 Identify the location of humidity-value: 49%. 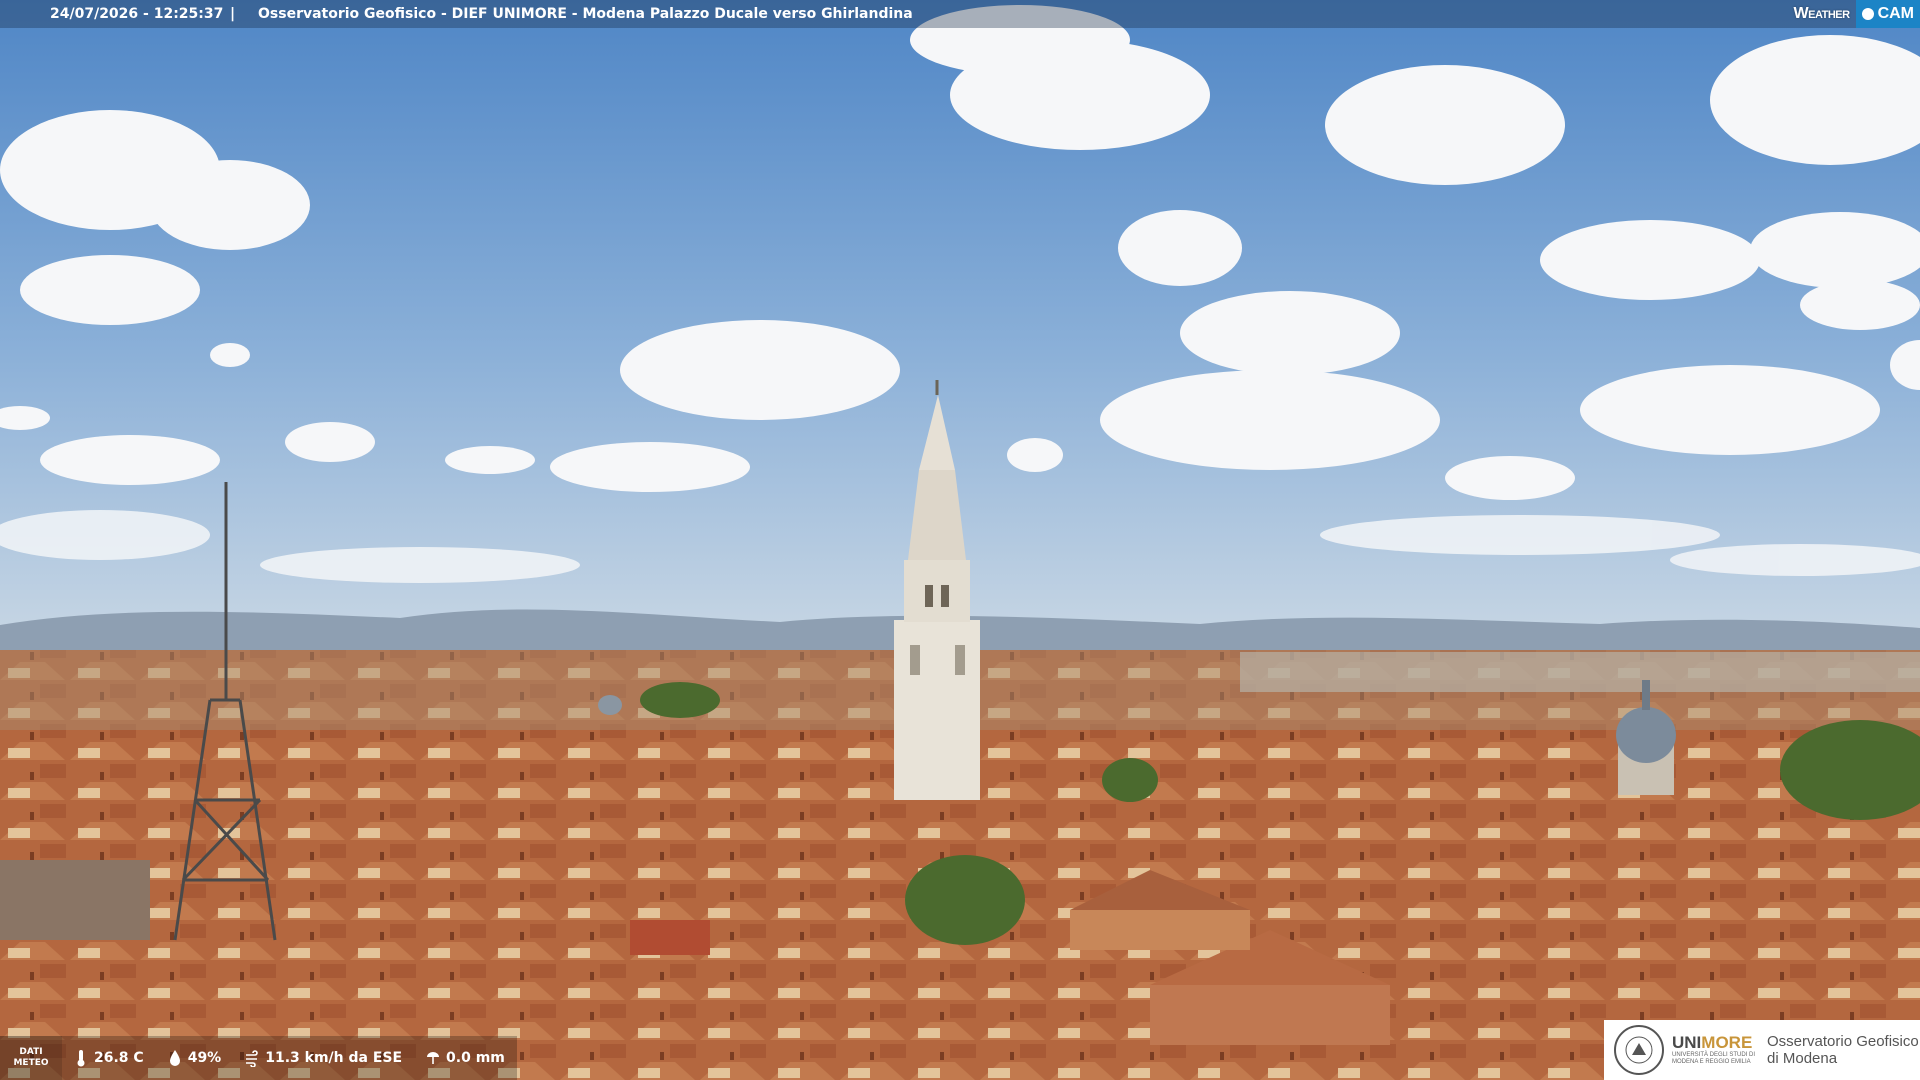
(204, 1058).